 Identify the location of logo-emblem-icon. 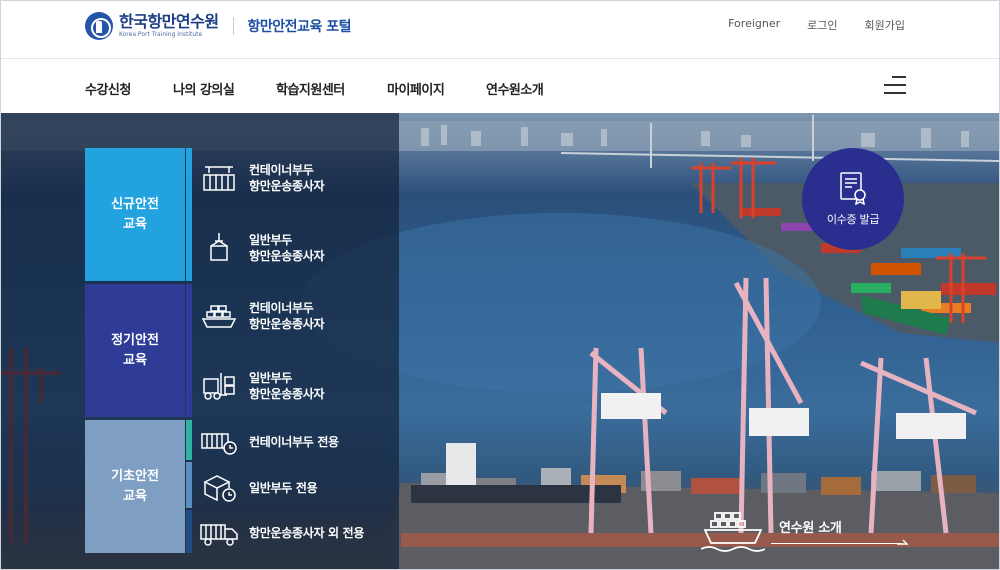
(99, 26).